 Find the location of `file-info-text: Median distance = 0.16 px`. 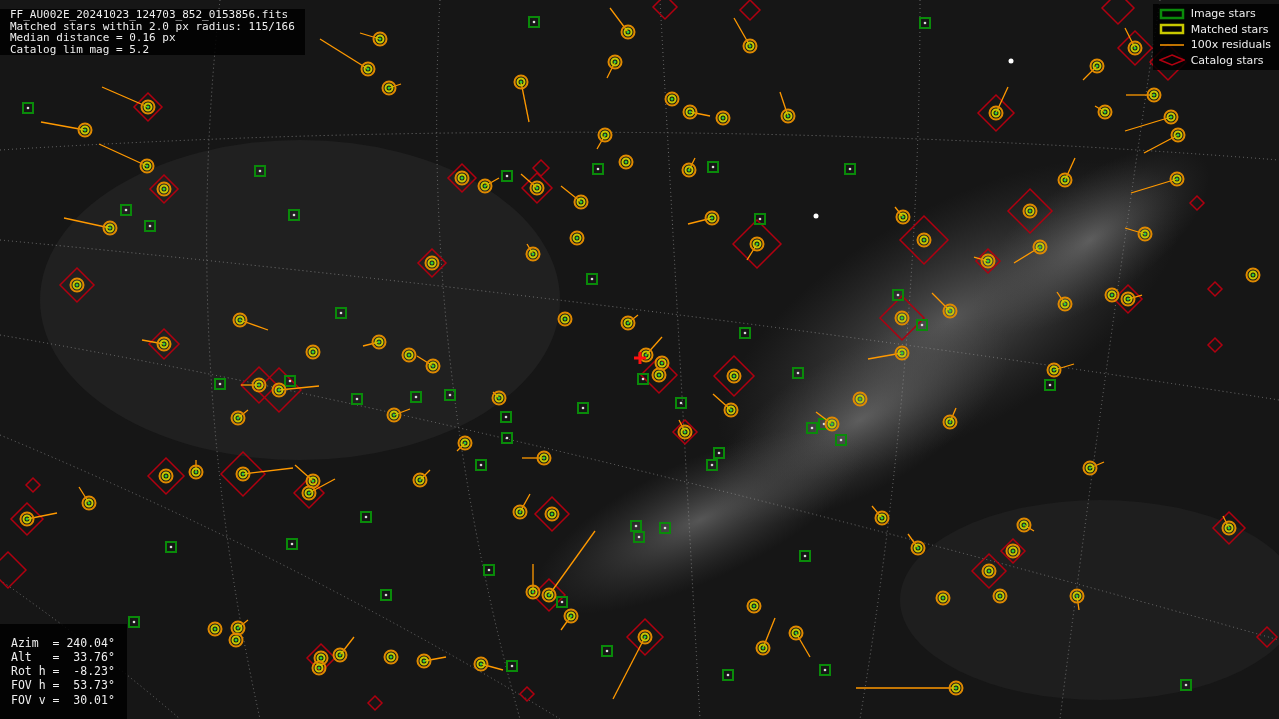

file-info-text: Median distance = 0.16 px is located at coordinates (93, 38).